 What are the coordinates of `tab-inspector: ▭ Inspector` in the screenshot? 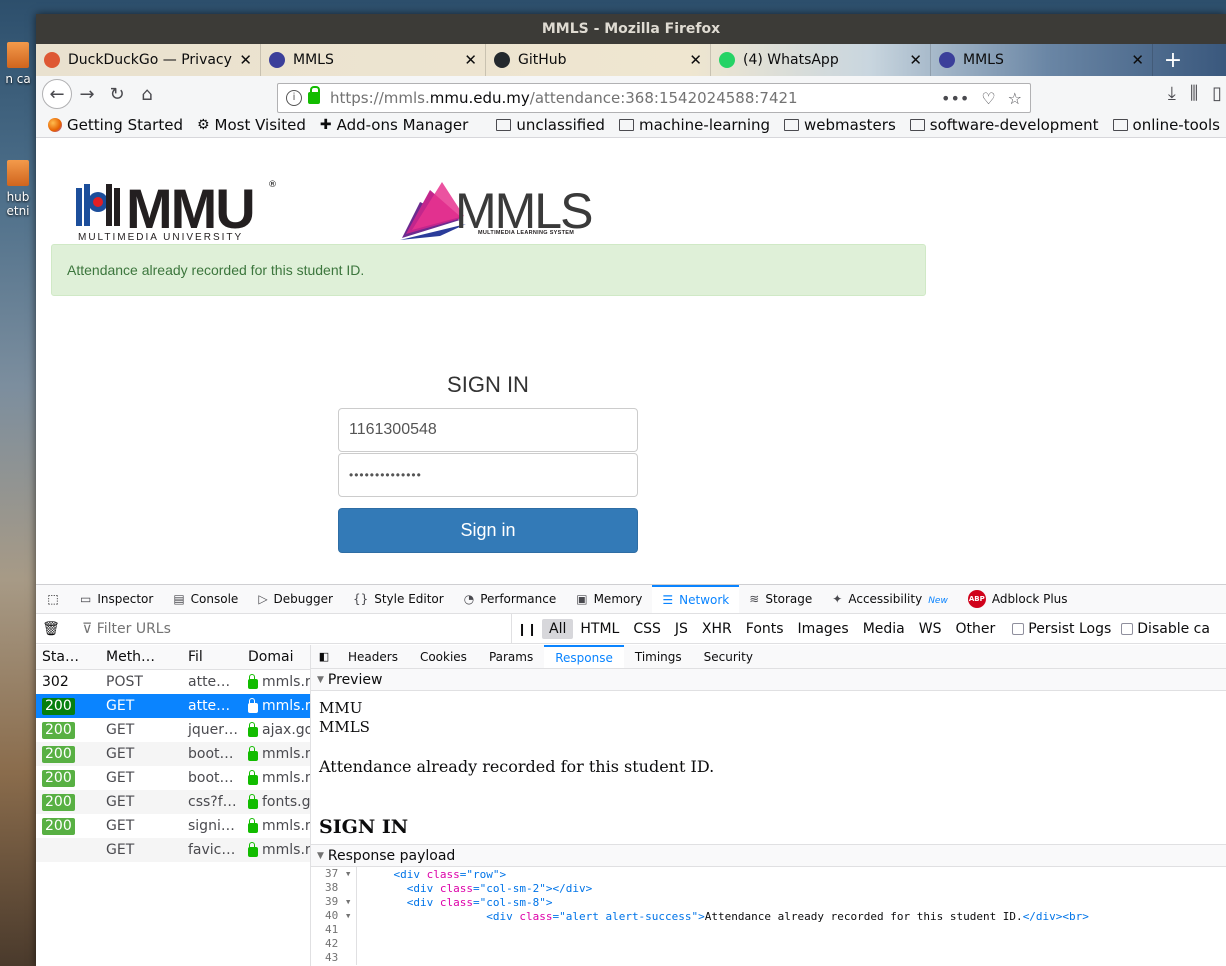 It's located at (116, 599).